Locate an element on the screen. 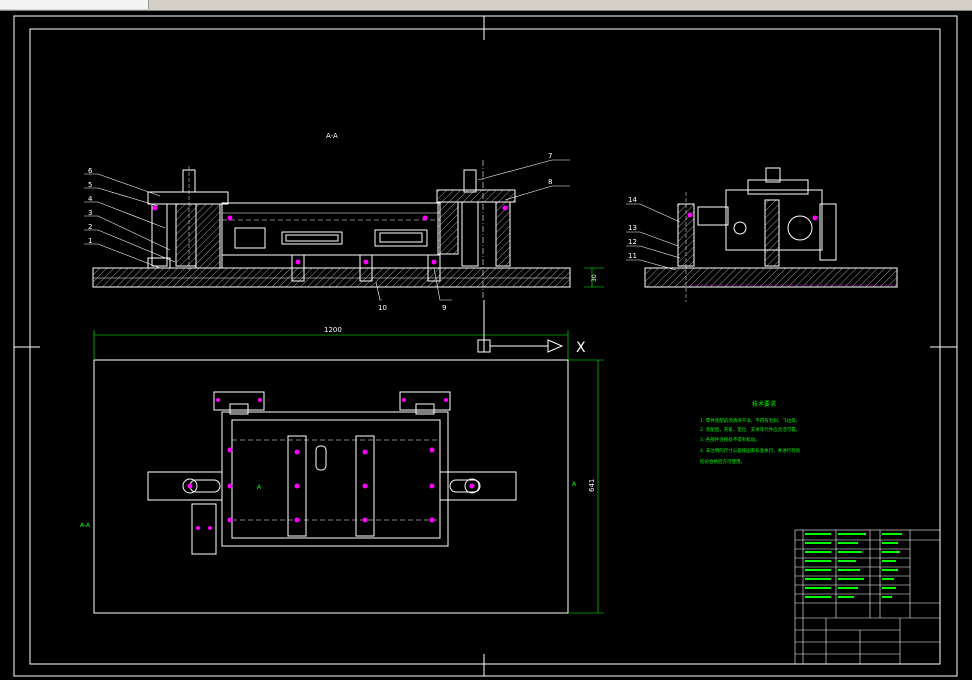 Image resolution: width=972 pixels, height=680 pixels. right-swing-clamp is located at coordinates (478, 486).